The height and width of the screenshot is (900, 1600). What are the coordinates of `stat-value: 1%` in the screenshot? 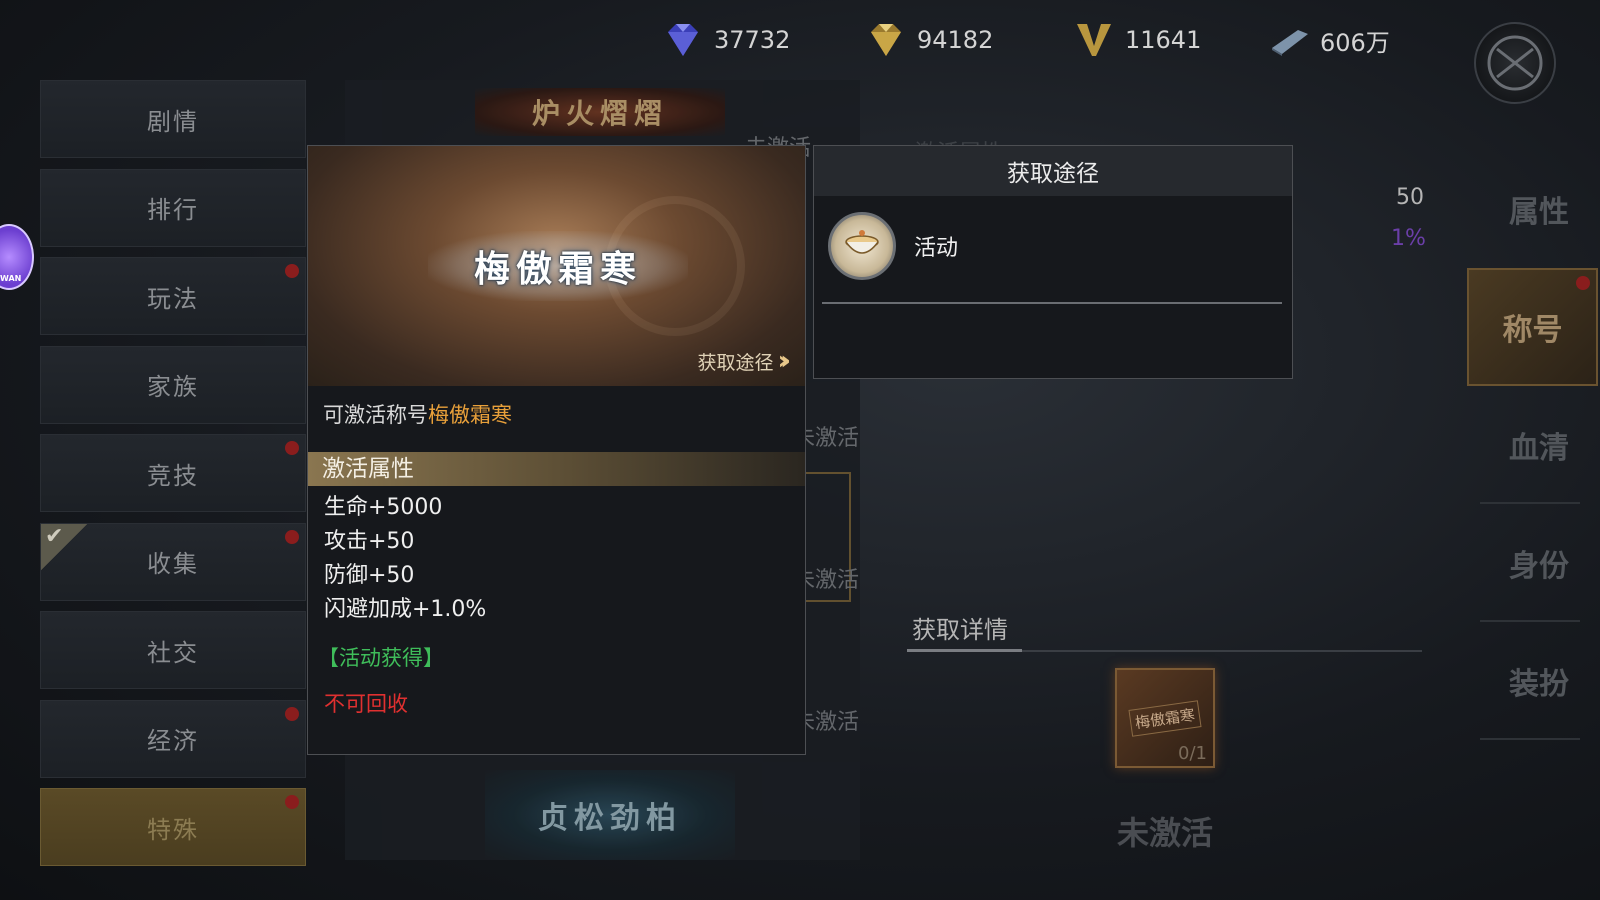 It's located at (1408, 238).